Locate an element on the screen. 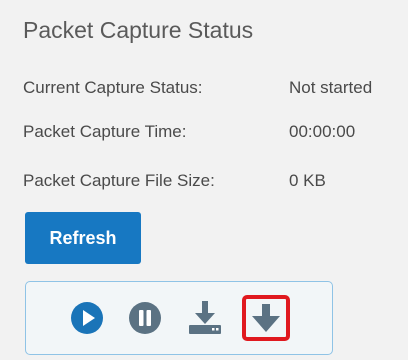  download-tray-icon is located at coordinates (205, 317).